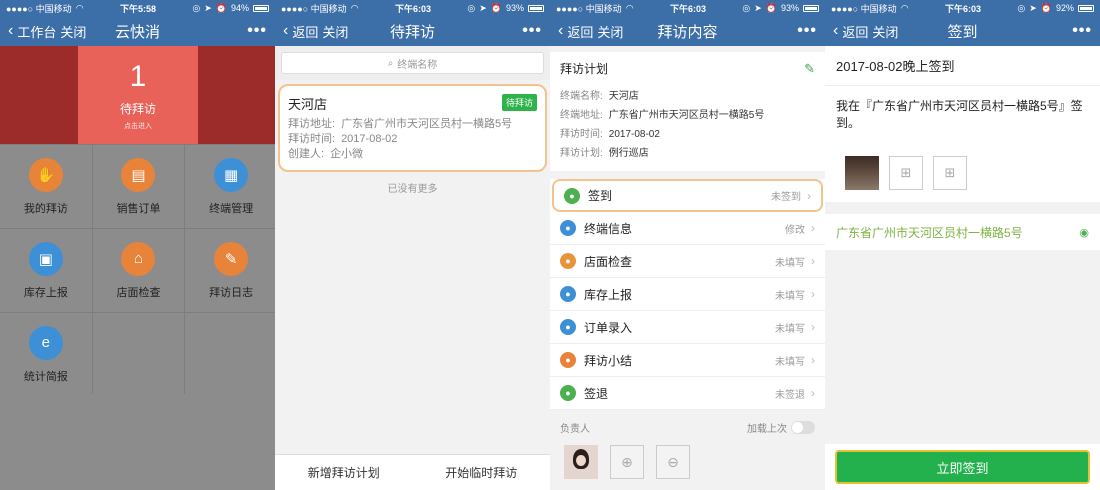 The width and height of the screenshot is (1100, 490). What do you see at coordinates (45, 292) in the screenshot?
I see `grid-item-label: 库存上报` at bounding box center [45, 292].